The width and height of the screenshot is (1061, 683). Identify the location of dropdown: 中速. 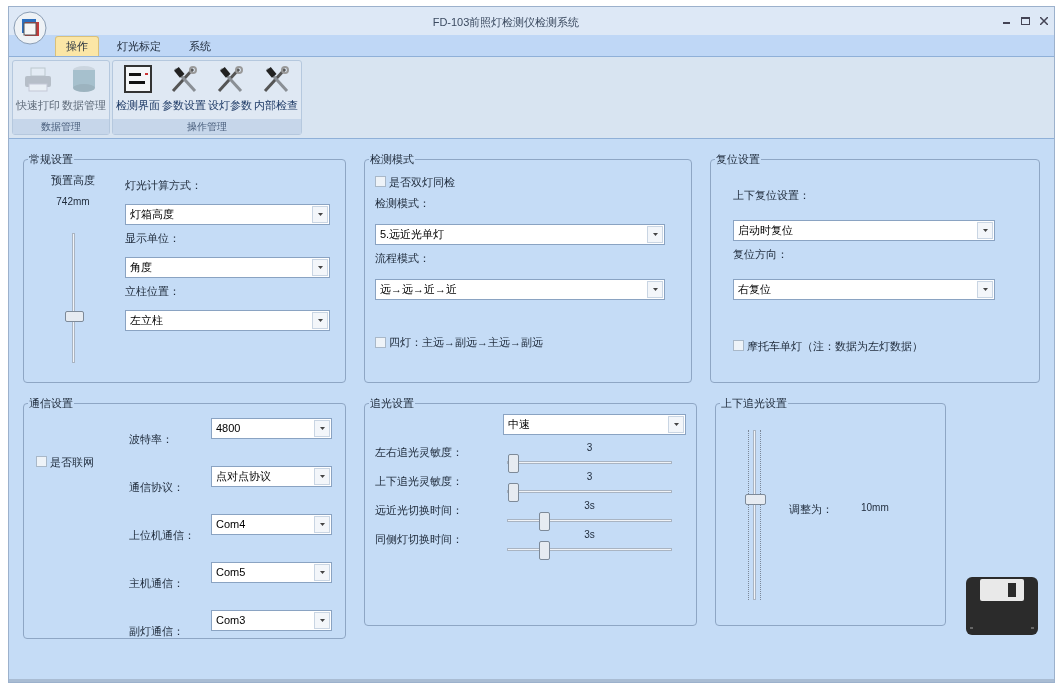
(594, 424).